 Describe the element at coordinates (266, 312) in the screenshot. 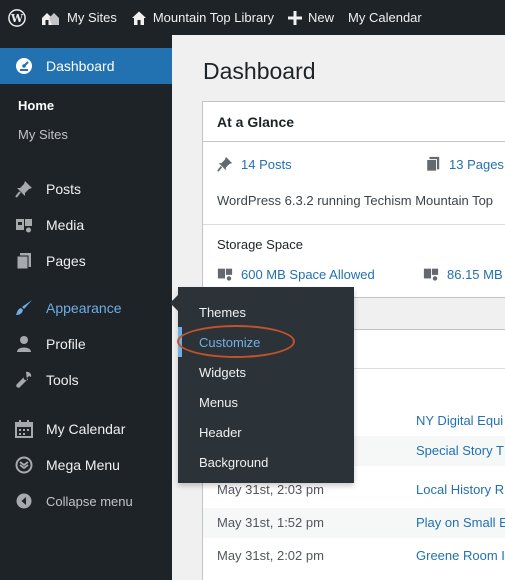

I see `flyout-item-themes: Themes` at that location.